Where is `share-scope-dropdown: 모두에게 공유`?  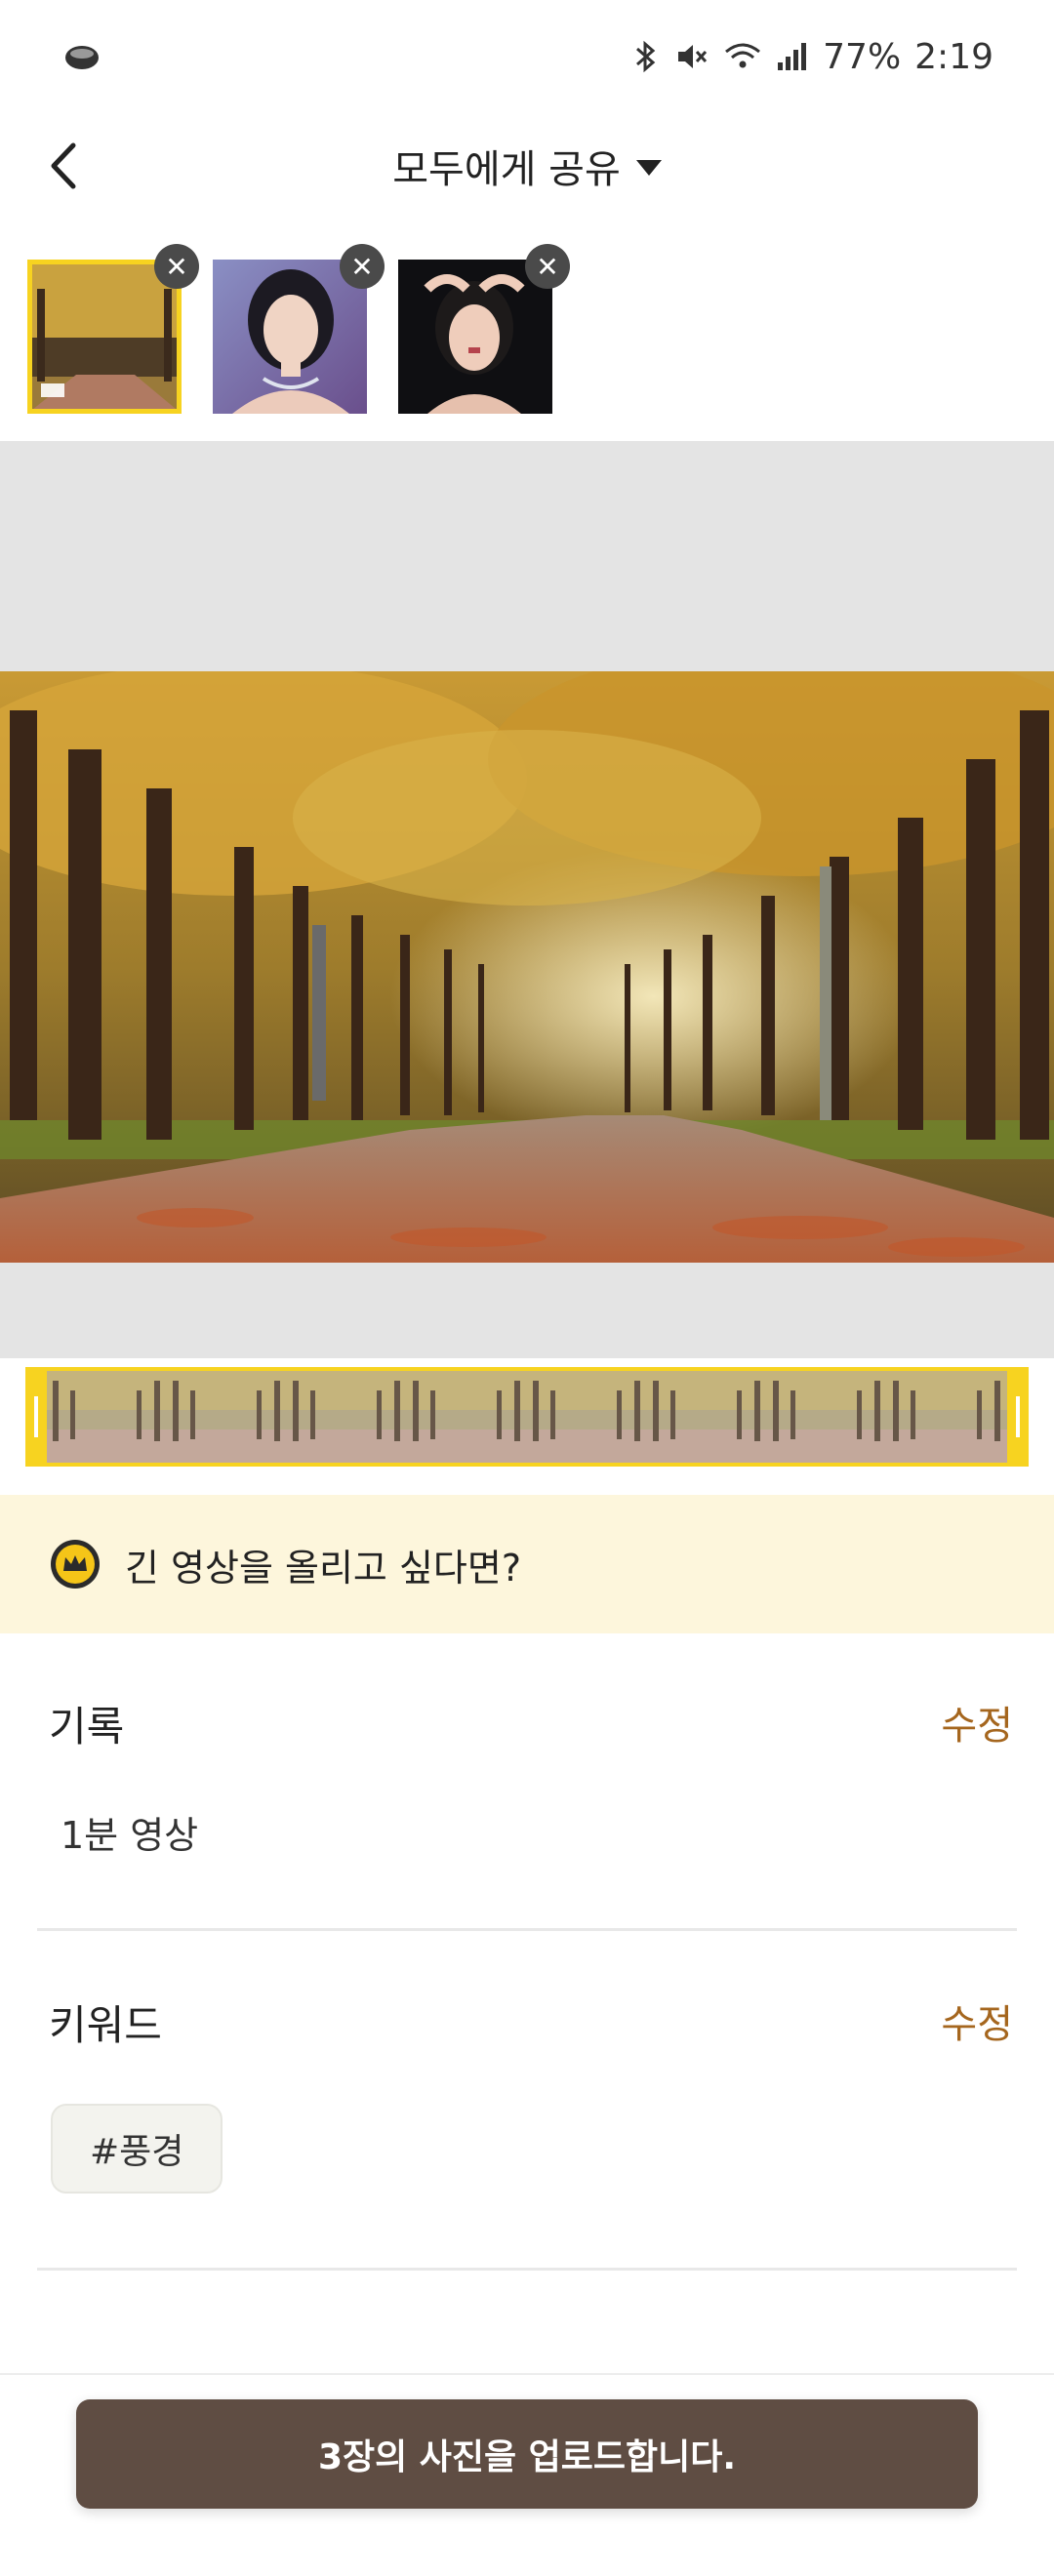
share-scope-dropdown: 모두에게 공유 is located at coordinates (527, 166).